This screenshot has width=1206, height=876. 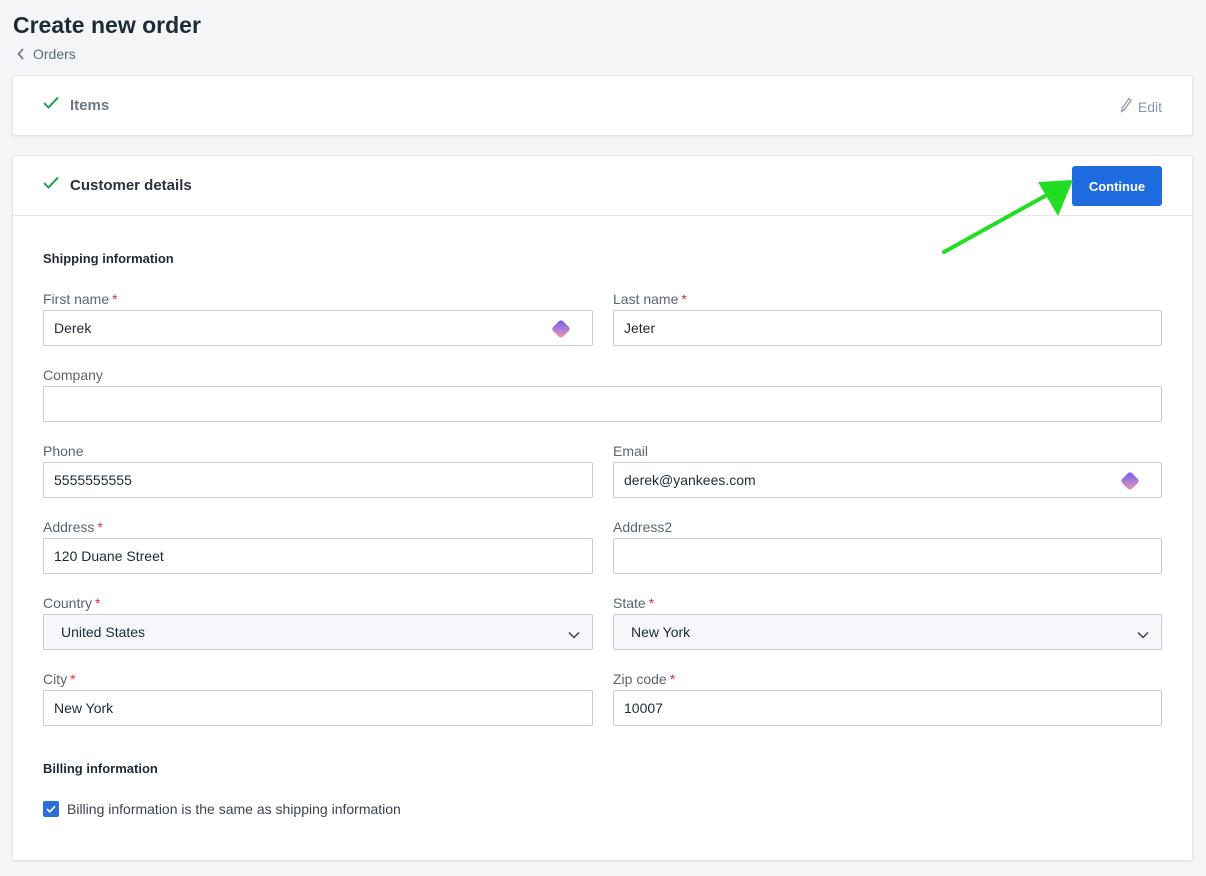 What do you see at coordinates (629, 603) in the screenshot?
I see `state-label-text: State` at bounding box center [629, 603].